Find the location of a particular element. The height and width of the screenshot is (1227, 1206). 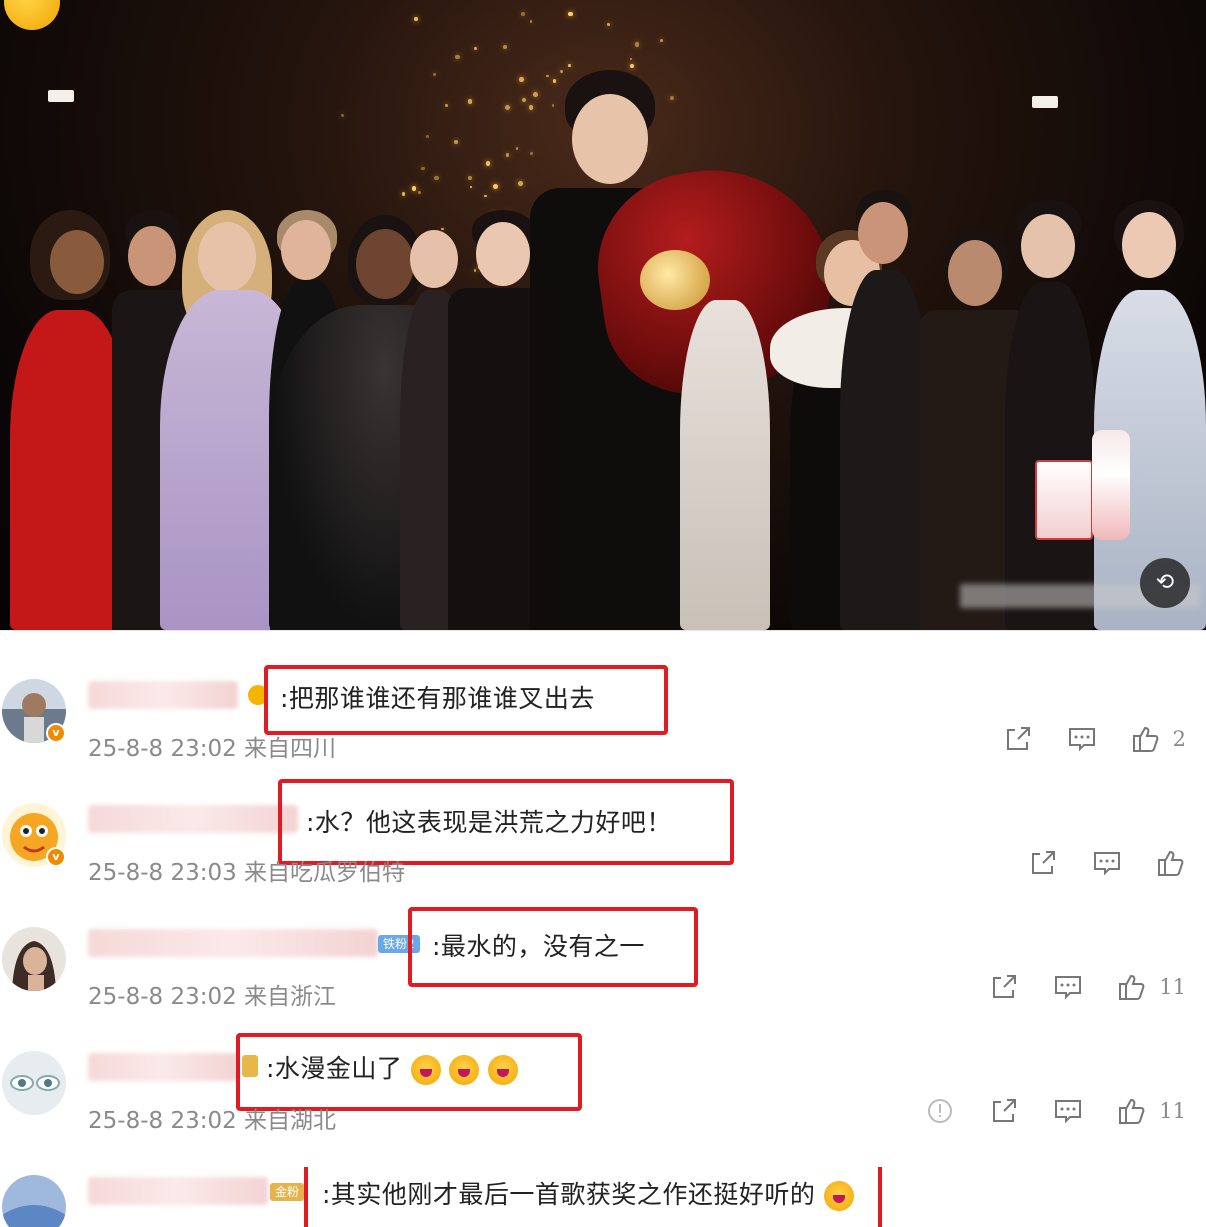

like-count: 2 is located at coordinates (1179, 739).